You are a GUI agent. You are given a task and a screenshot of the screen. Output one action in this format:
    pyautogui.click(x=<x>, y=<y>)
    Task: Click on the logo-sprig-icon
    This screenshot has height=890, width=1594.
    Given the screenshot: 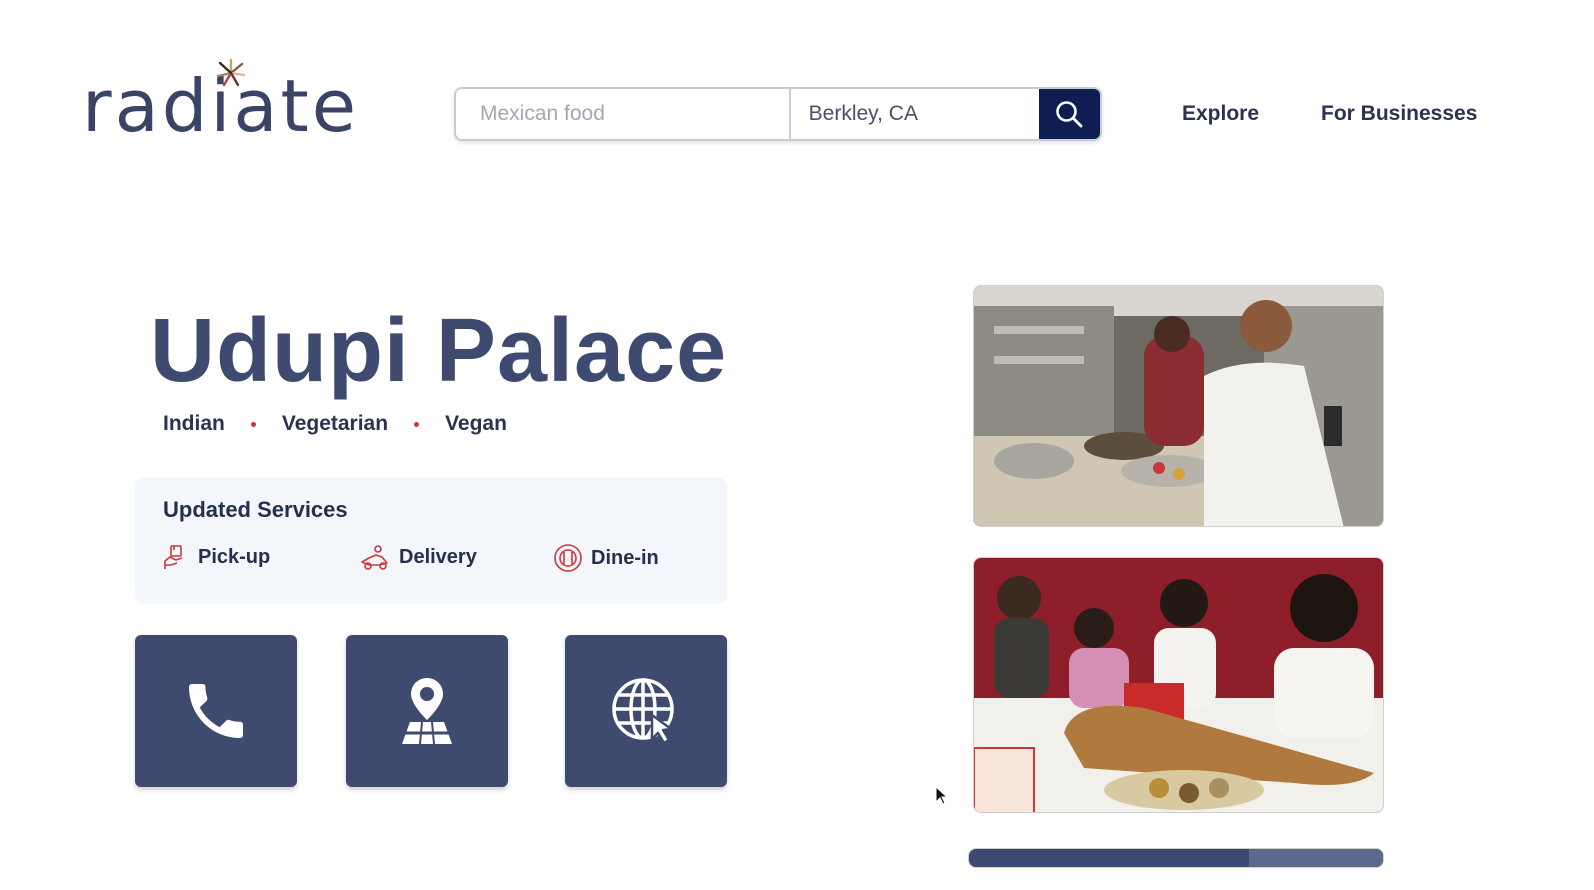 What is the action you would take?
    pyautogui.click(x=231, y=72)
    